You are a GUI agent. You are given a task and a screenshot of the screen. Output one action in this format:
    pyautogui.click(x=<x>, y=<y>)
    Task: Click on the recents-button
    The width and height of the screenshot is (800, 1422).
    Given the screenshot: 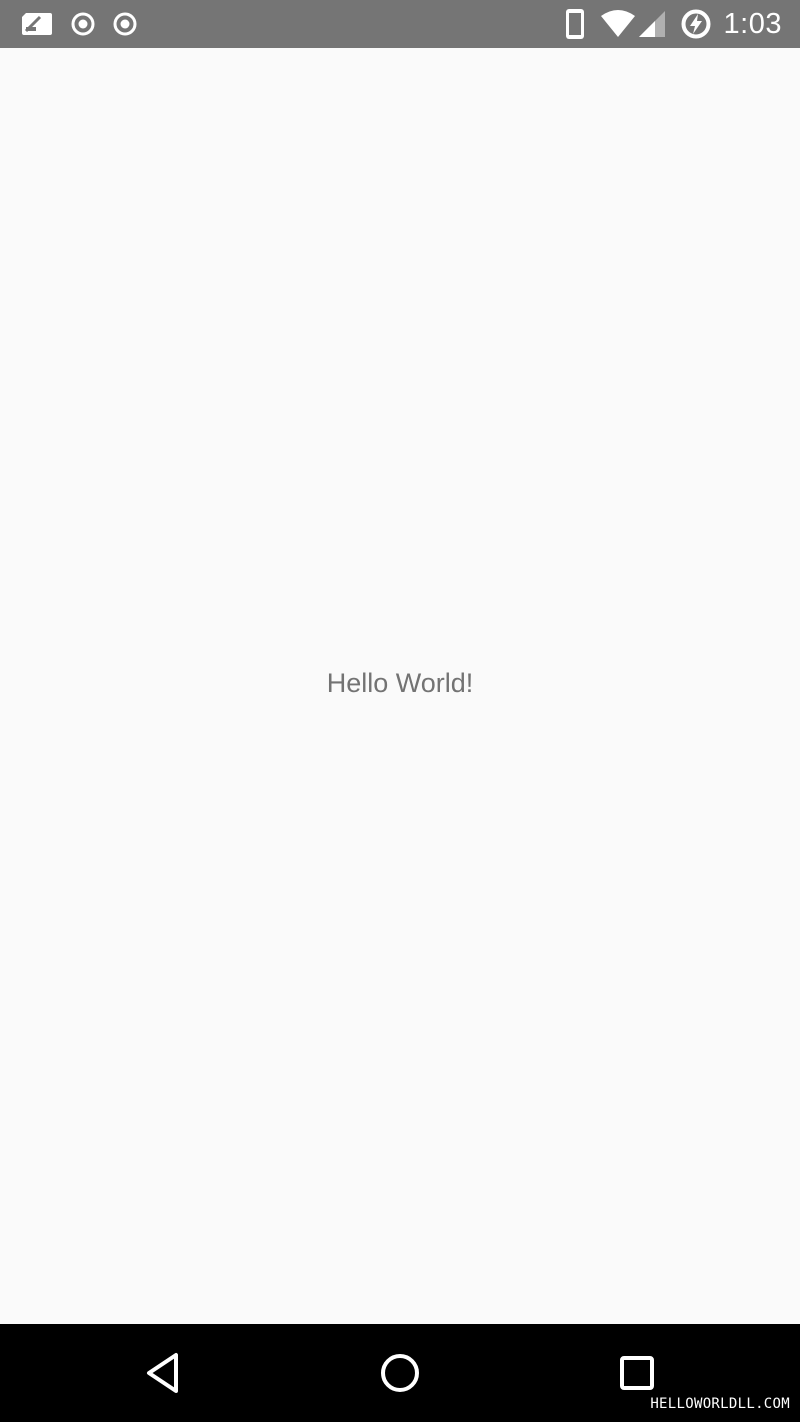 What is the action you would take?
    pyautogui.click(x=637, y=1373)
    